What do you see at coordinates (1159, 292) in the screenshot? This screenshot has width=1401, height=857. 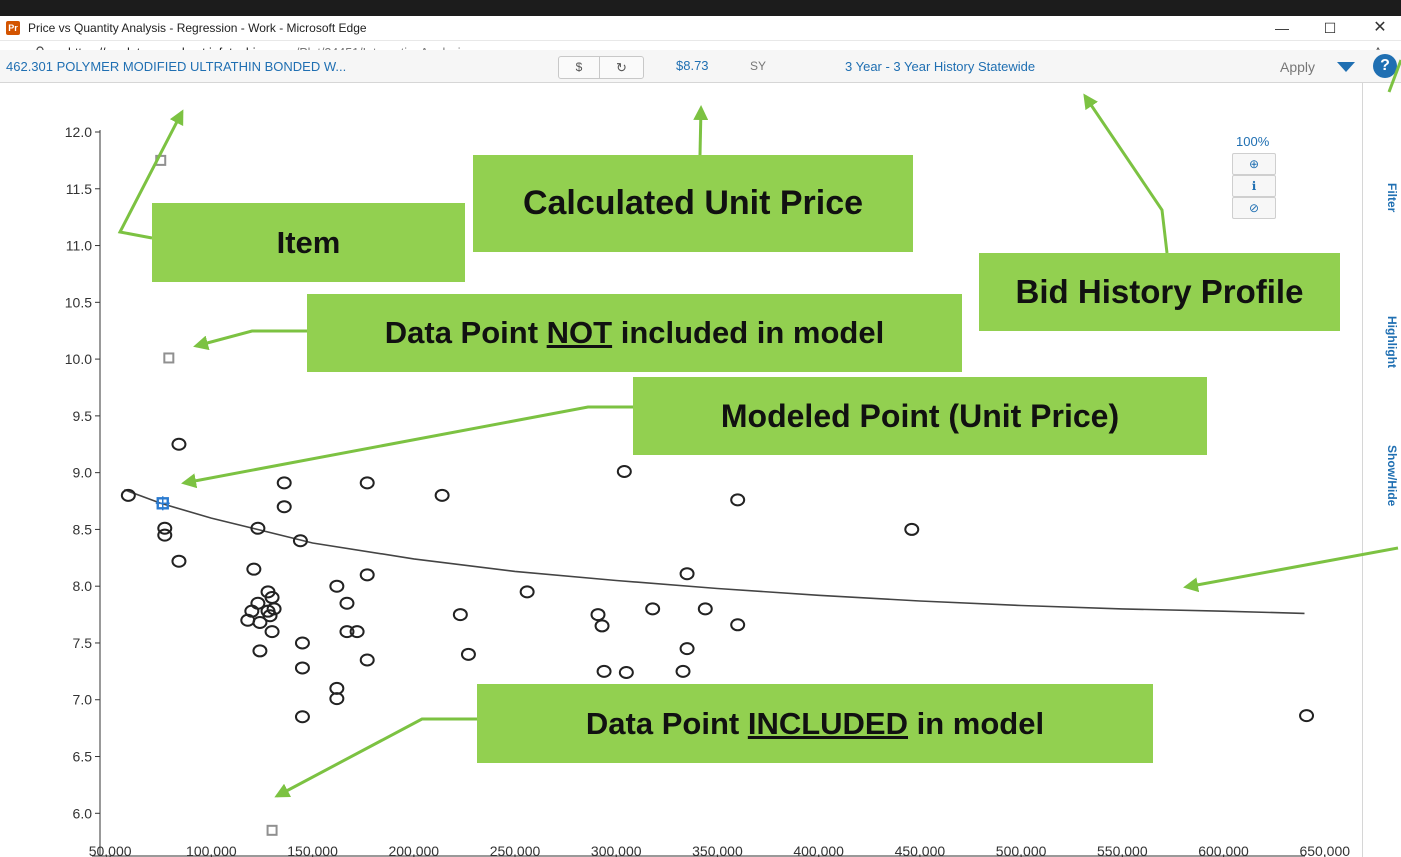 I see `callout-bid-history: Bid History Profile` at bounding box center [1159, 292].